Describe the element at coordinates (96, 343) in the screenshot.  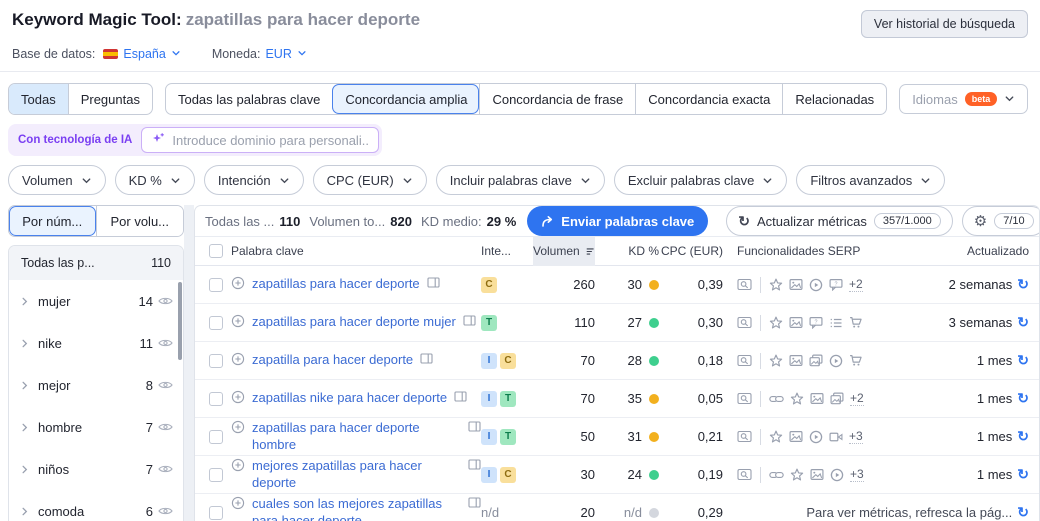
I see `sidebar-group-item: nike 11` at that location.